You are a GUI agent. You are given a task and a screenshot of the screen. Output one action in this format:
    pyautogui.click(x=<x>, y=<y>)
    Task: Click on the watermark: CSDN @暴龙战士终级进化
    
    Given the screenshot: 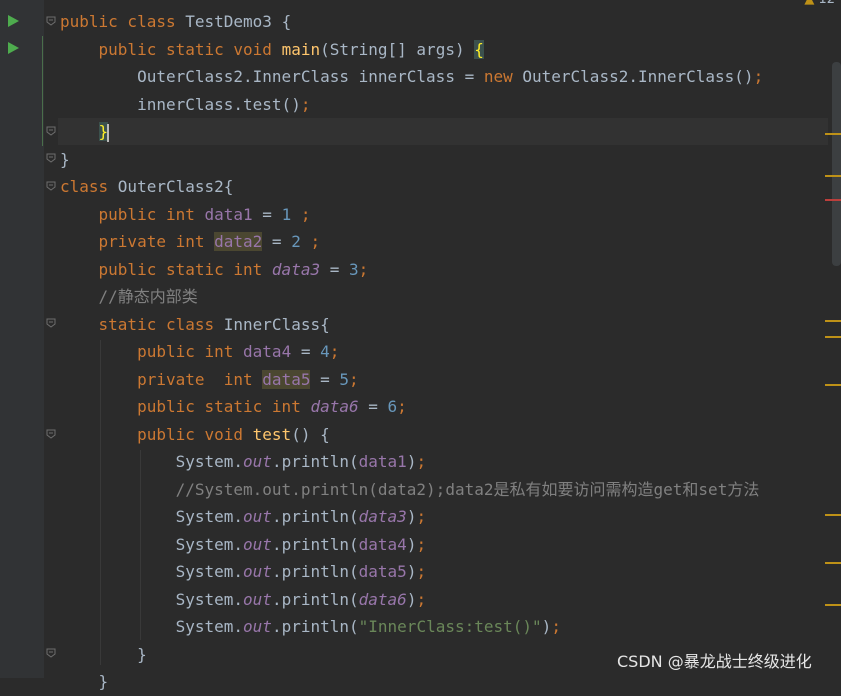 What is the action you would take?
    pyautogui.click(x=714, y=661)
    